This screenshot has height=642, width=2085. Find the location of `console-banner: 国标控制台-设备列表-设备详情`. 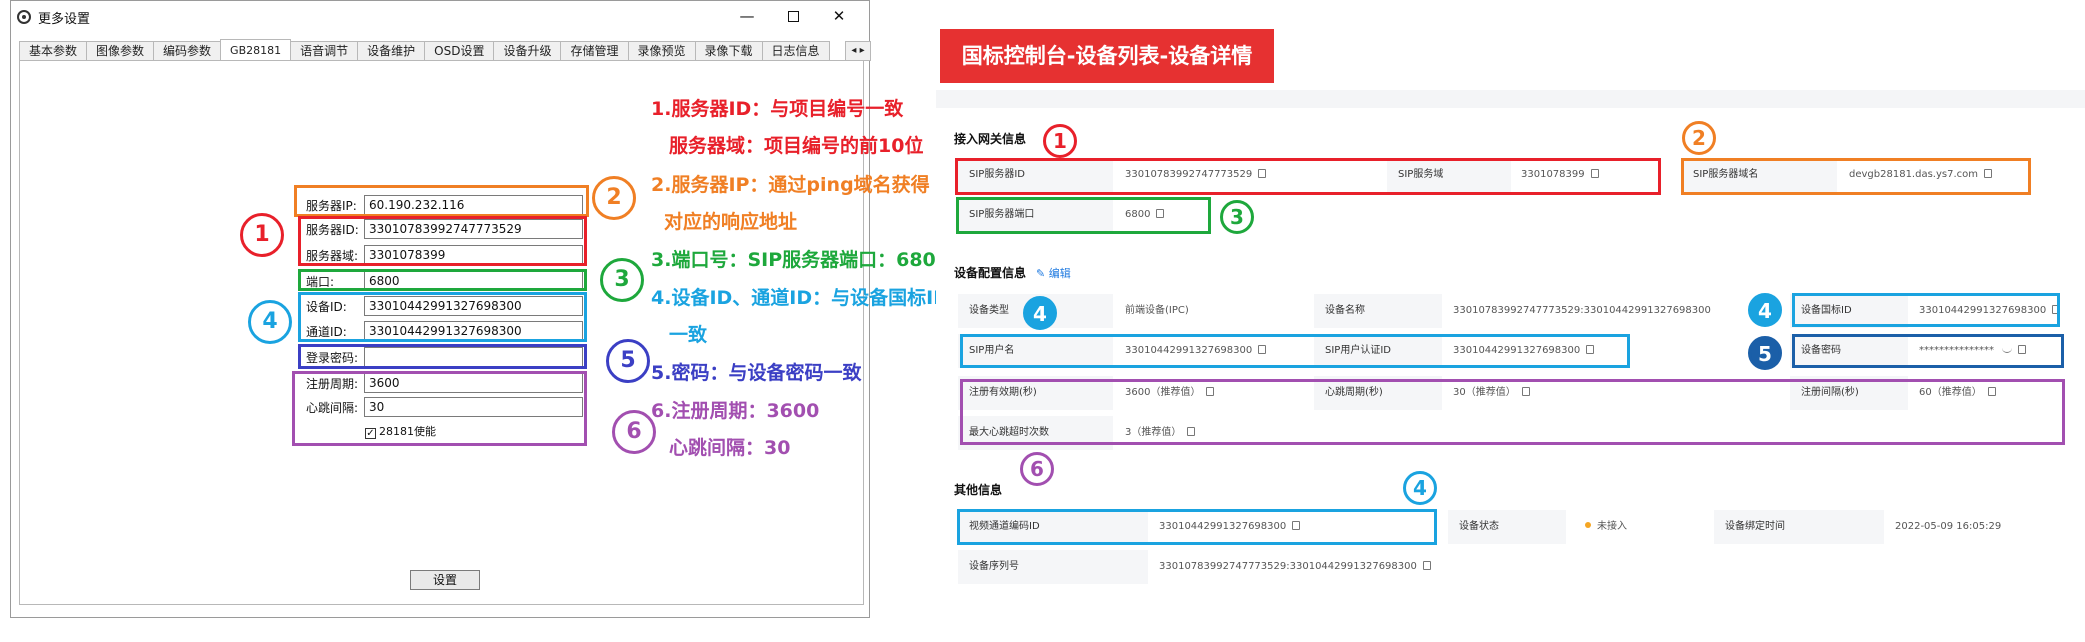

console-banner: 国标控制台-设备列表-设备详情 is located at coordinates (1107, 56).